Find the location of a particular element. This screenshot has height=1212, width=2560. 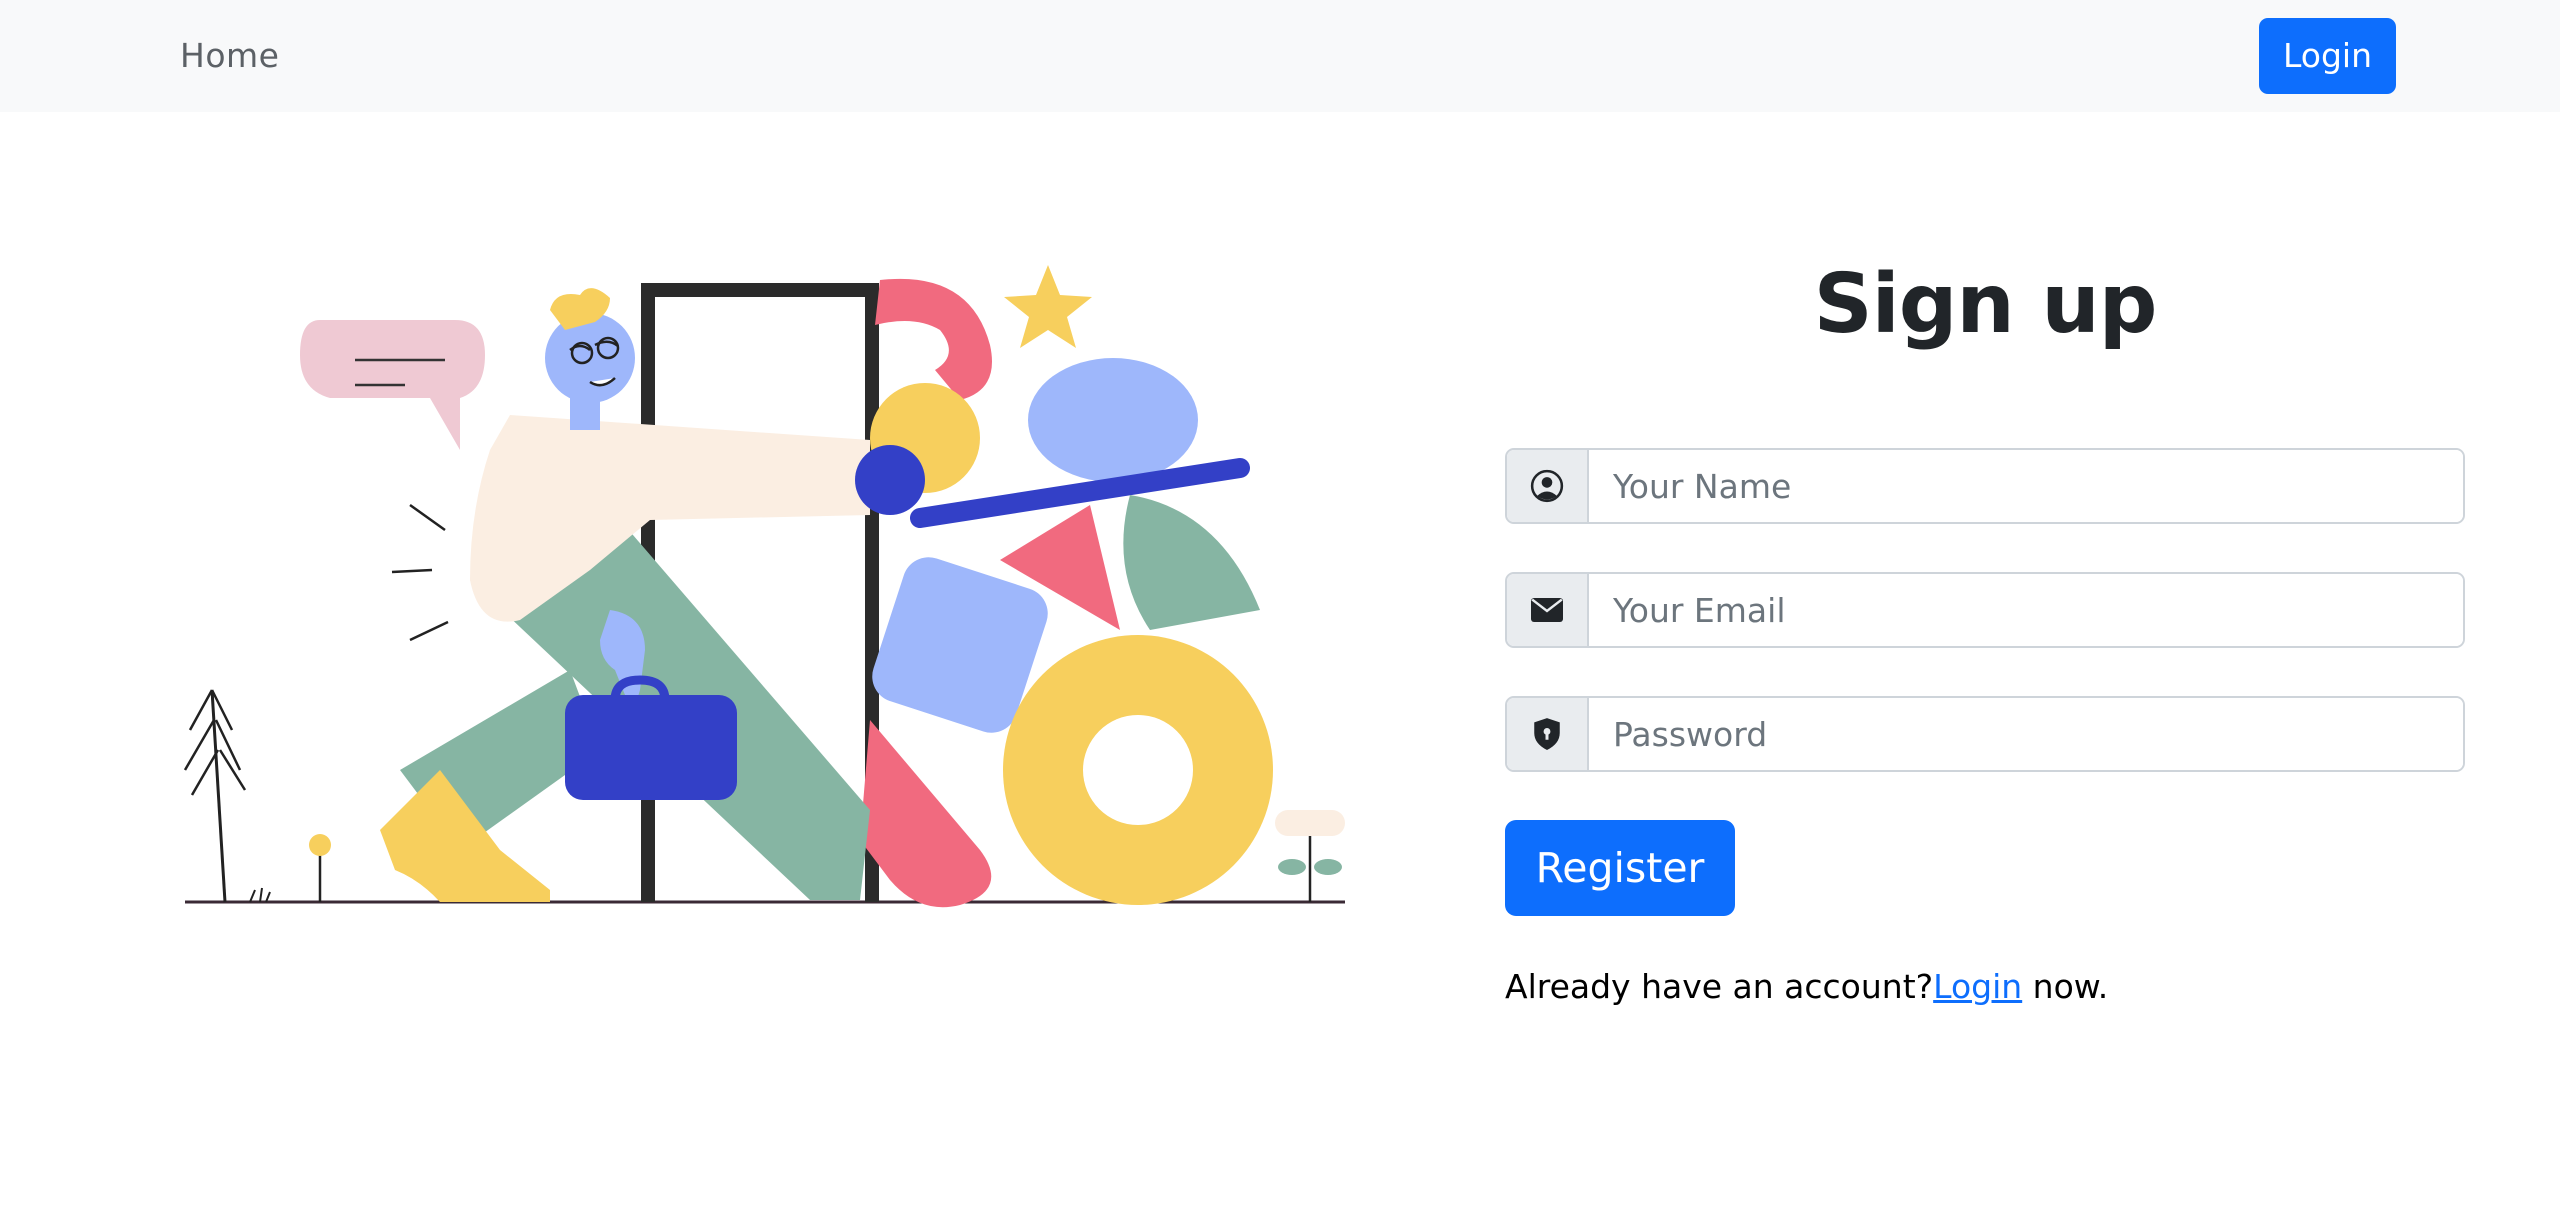

email-field is located at coordinates (2026, 610).